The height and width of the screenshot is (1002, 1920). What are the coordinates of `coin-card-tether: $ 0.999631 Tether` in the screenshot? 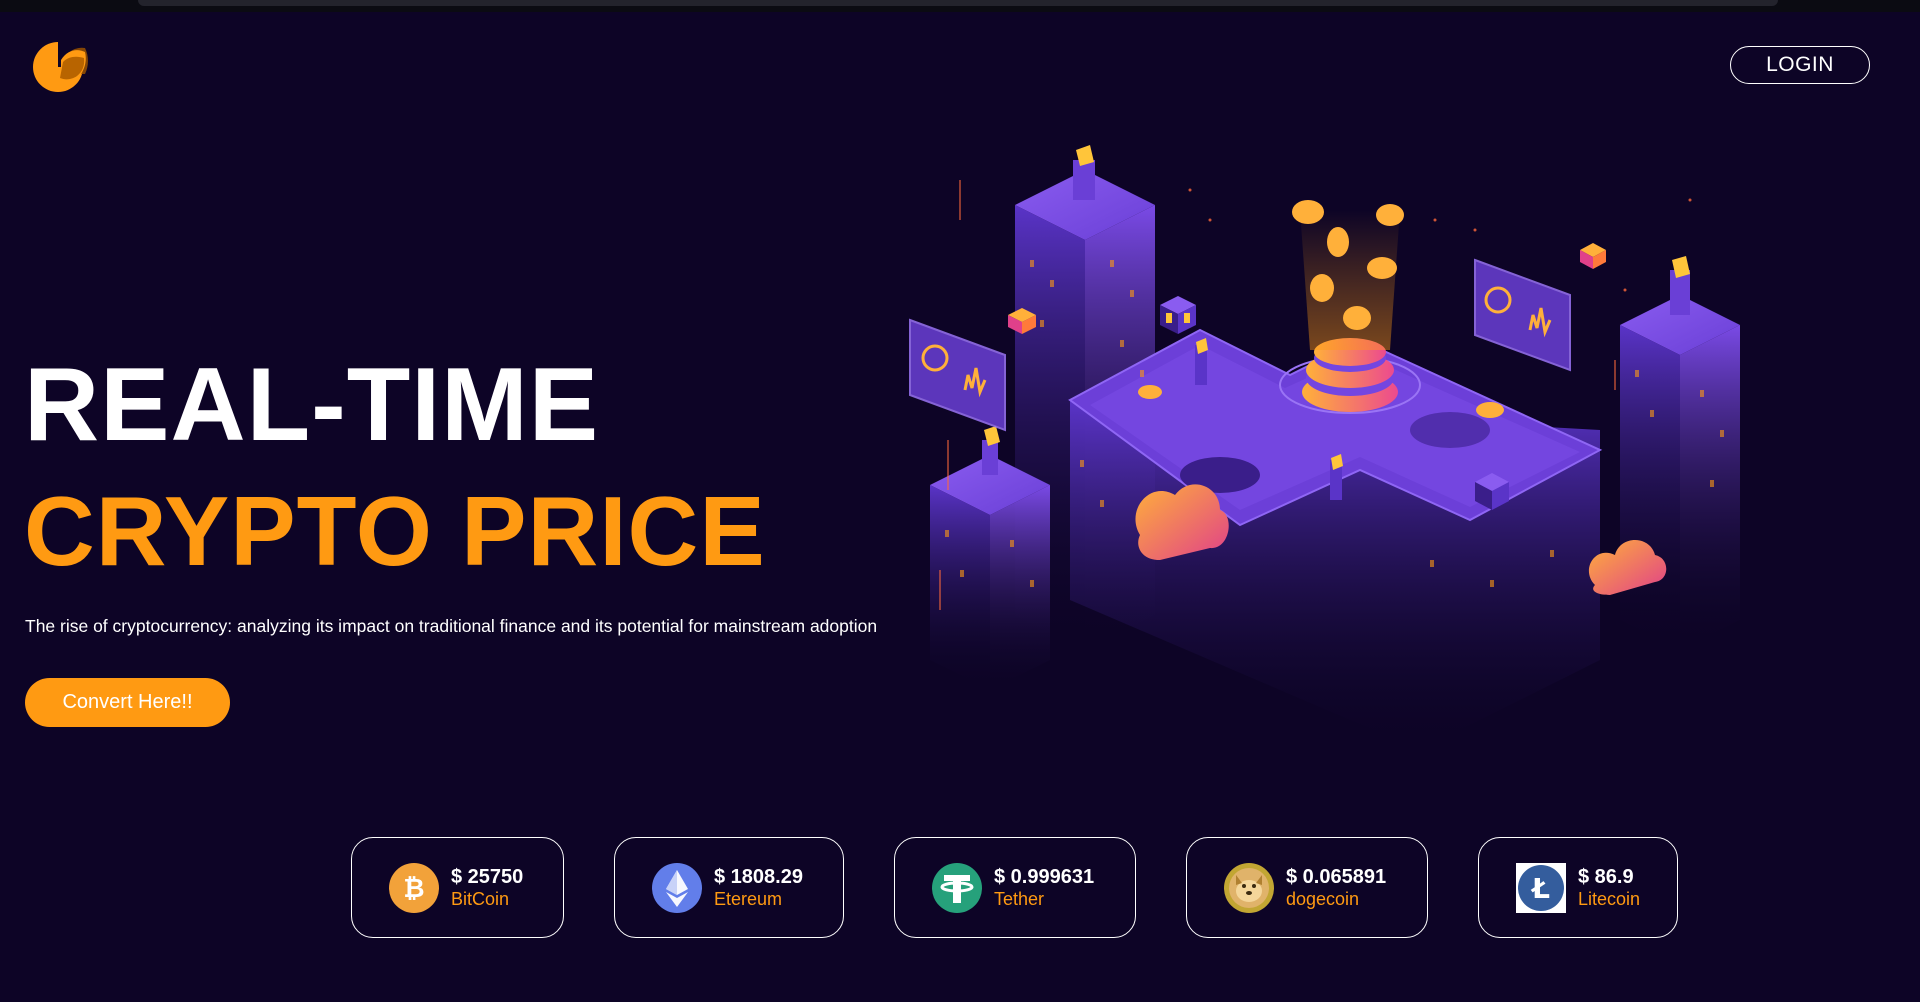 It's located at (1015, 887).